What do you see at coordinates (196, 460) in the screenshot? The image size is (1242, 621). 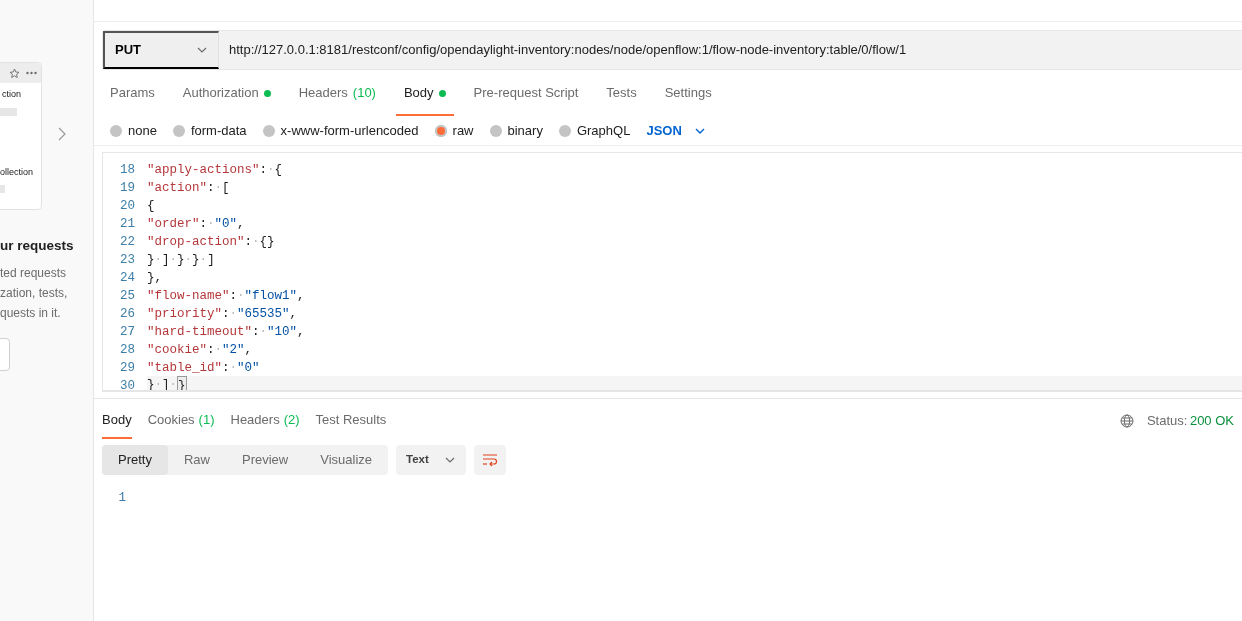 I see `view-button: Raw` at bounding box center [196, 460].